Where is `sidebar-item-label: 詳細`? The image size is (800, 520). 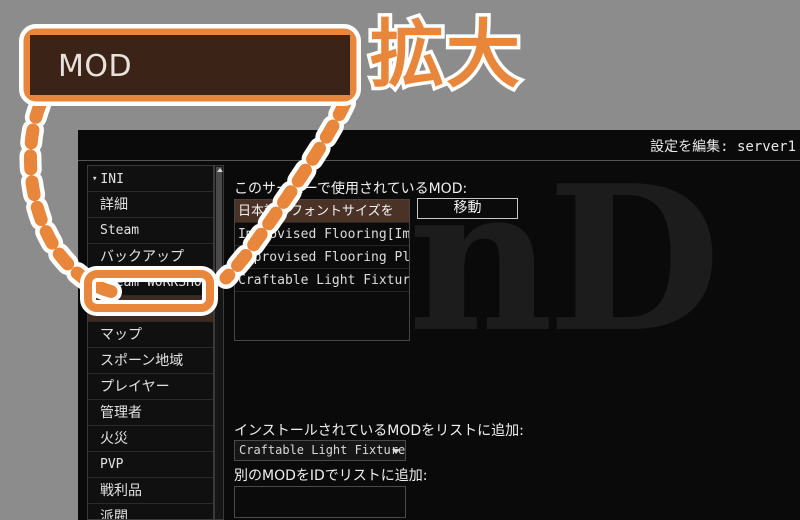
sidebar-item-label: 詳細 is located at coordinates (114, 205).